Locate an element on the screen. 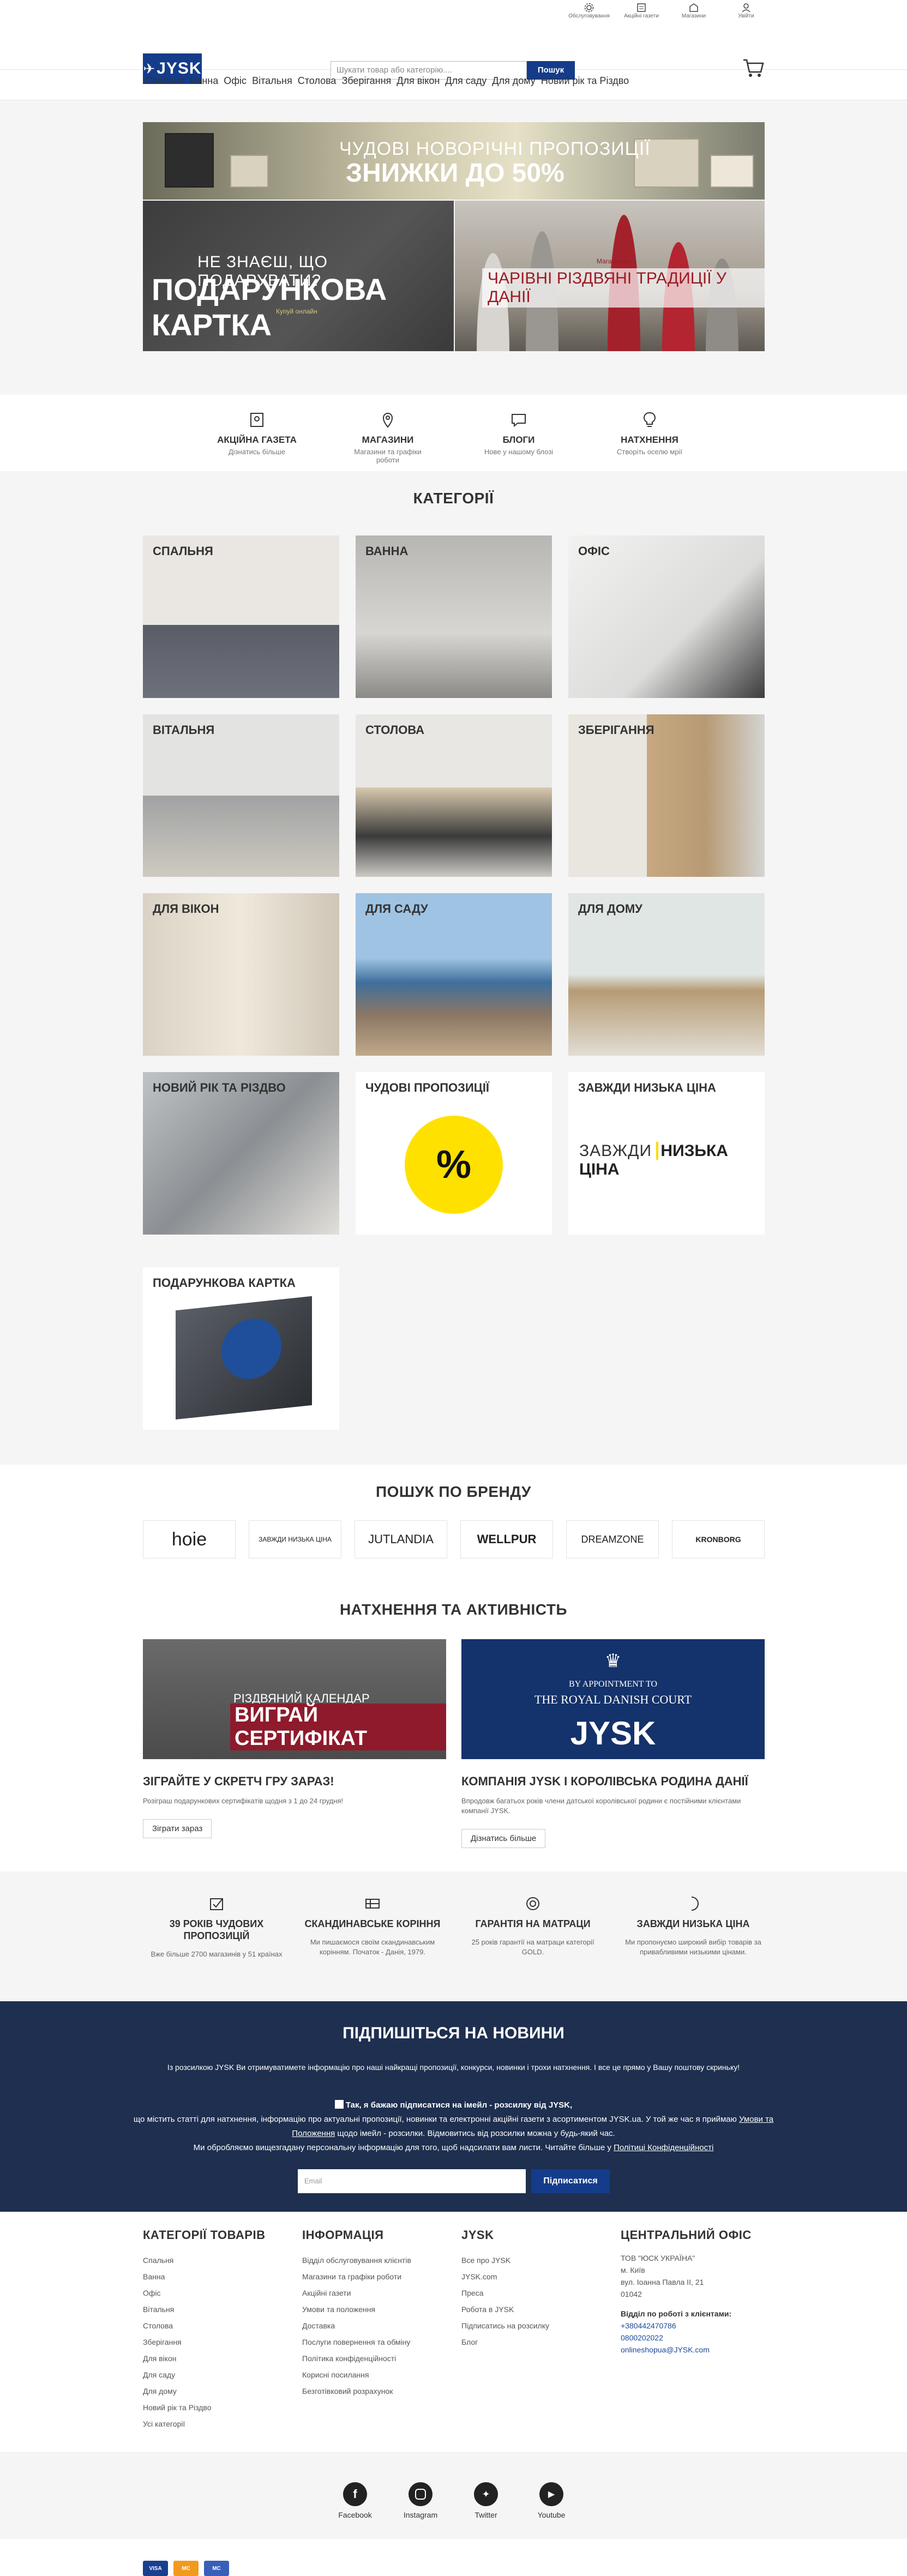 The width and height of the screenshot is (907, 2576). category-garden: ДЛЯ САДУ is located at coordinates (454, 974).